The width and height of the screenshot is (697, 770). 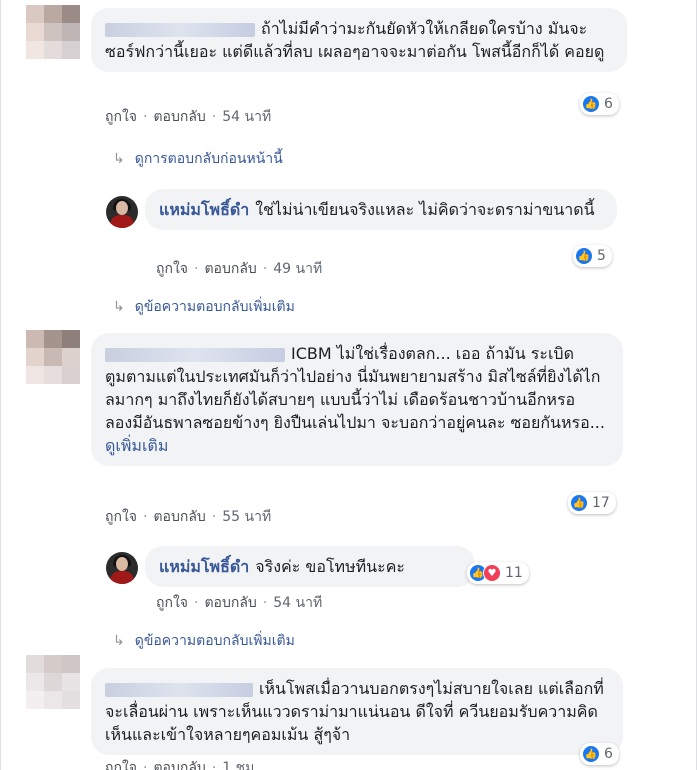 I want to click on timestamp: 49 นาที, so click(x=297, y=269).